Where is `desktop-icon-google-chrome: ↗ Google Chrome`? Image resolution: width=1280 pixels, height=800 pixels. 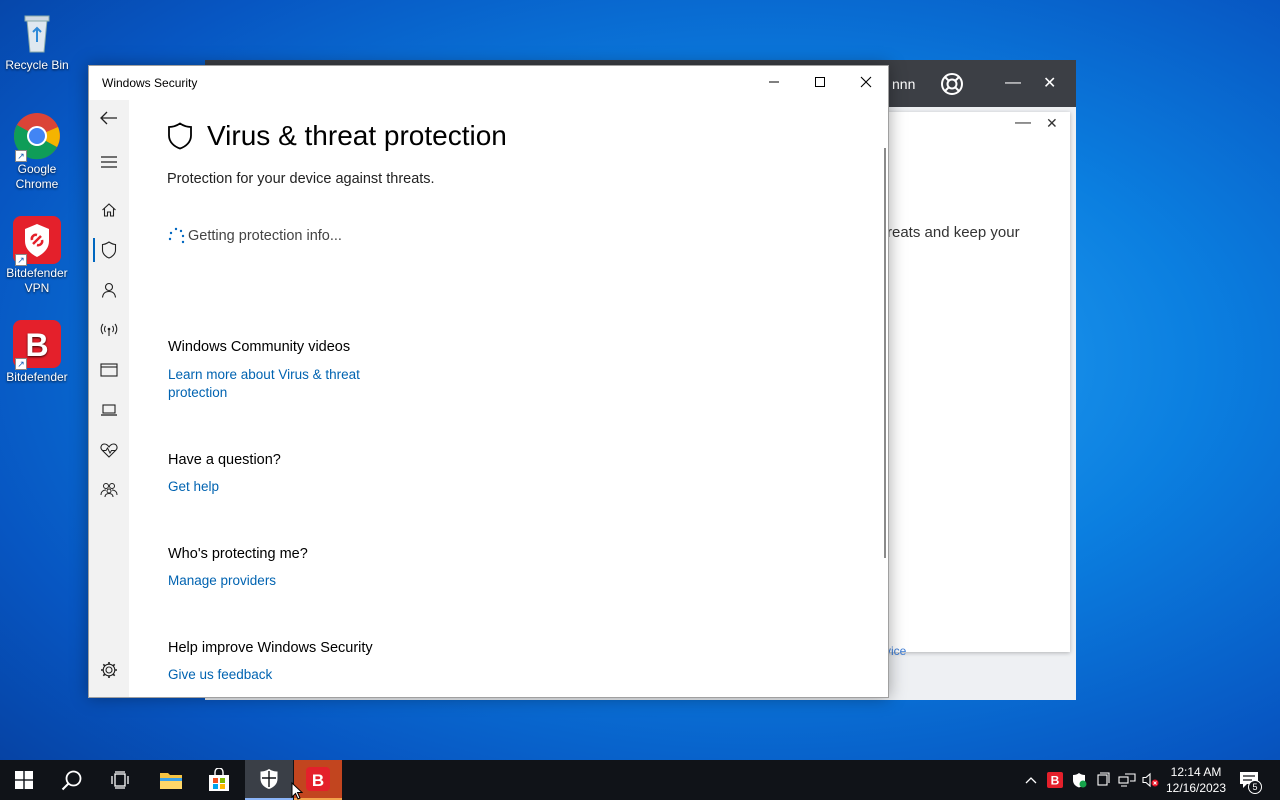 desktop-icon-google-chrome: ↗ Google Chrome is located at coordinates (37, 152).